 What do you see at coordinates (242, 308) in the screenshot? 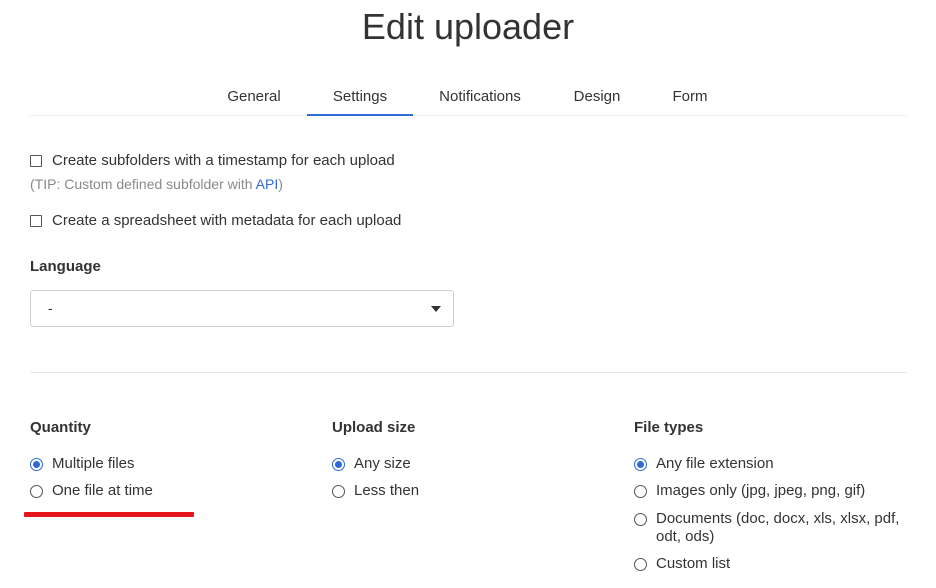
I see `language-select: -` at bounding box center [242, 308].